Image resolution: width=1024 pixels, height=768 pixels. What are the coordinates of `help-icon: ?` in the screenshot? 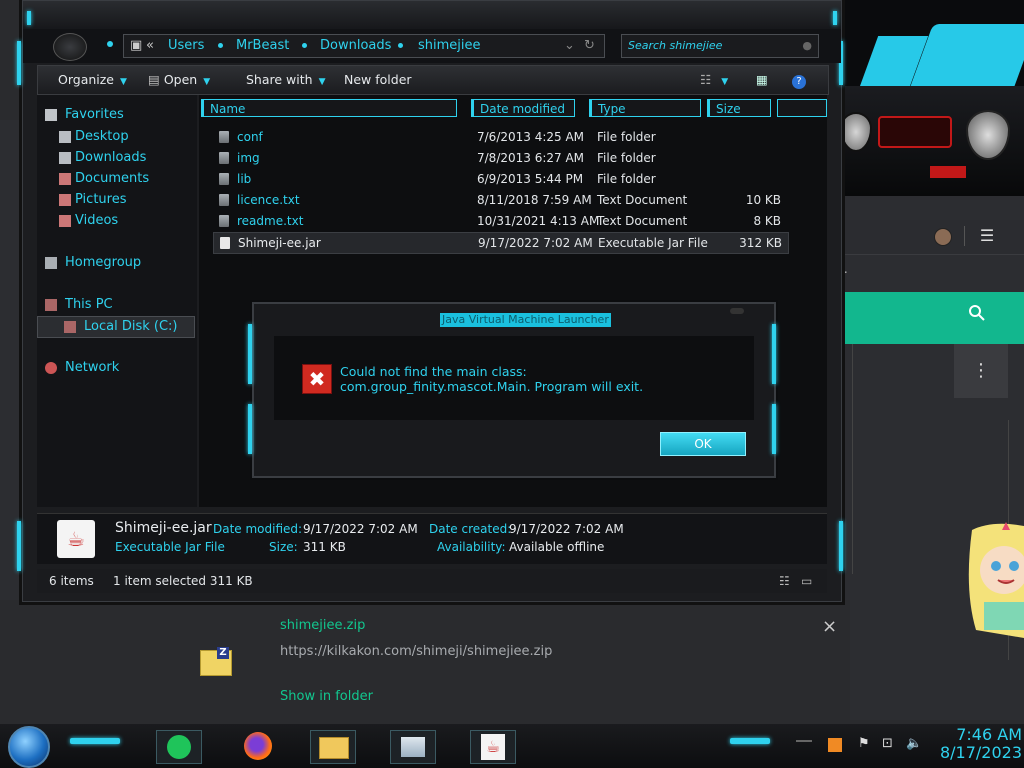 It's located at (799, 80).